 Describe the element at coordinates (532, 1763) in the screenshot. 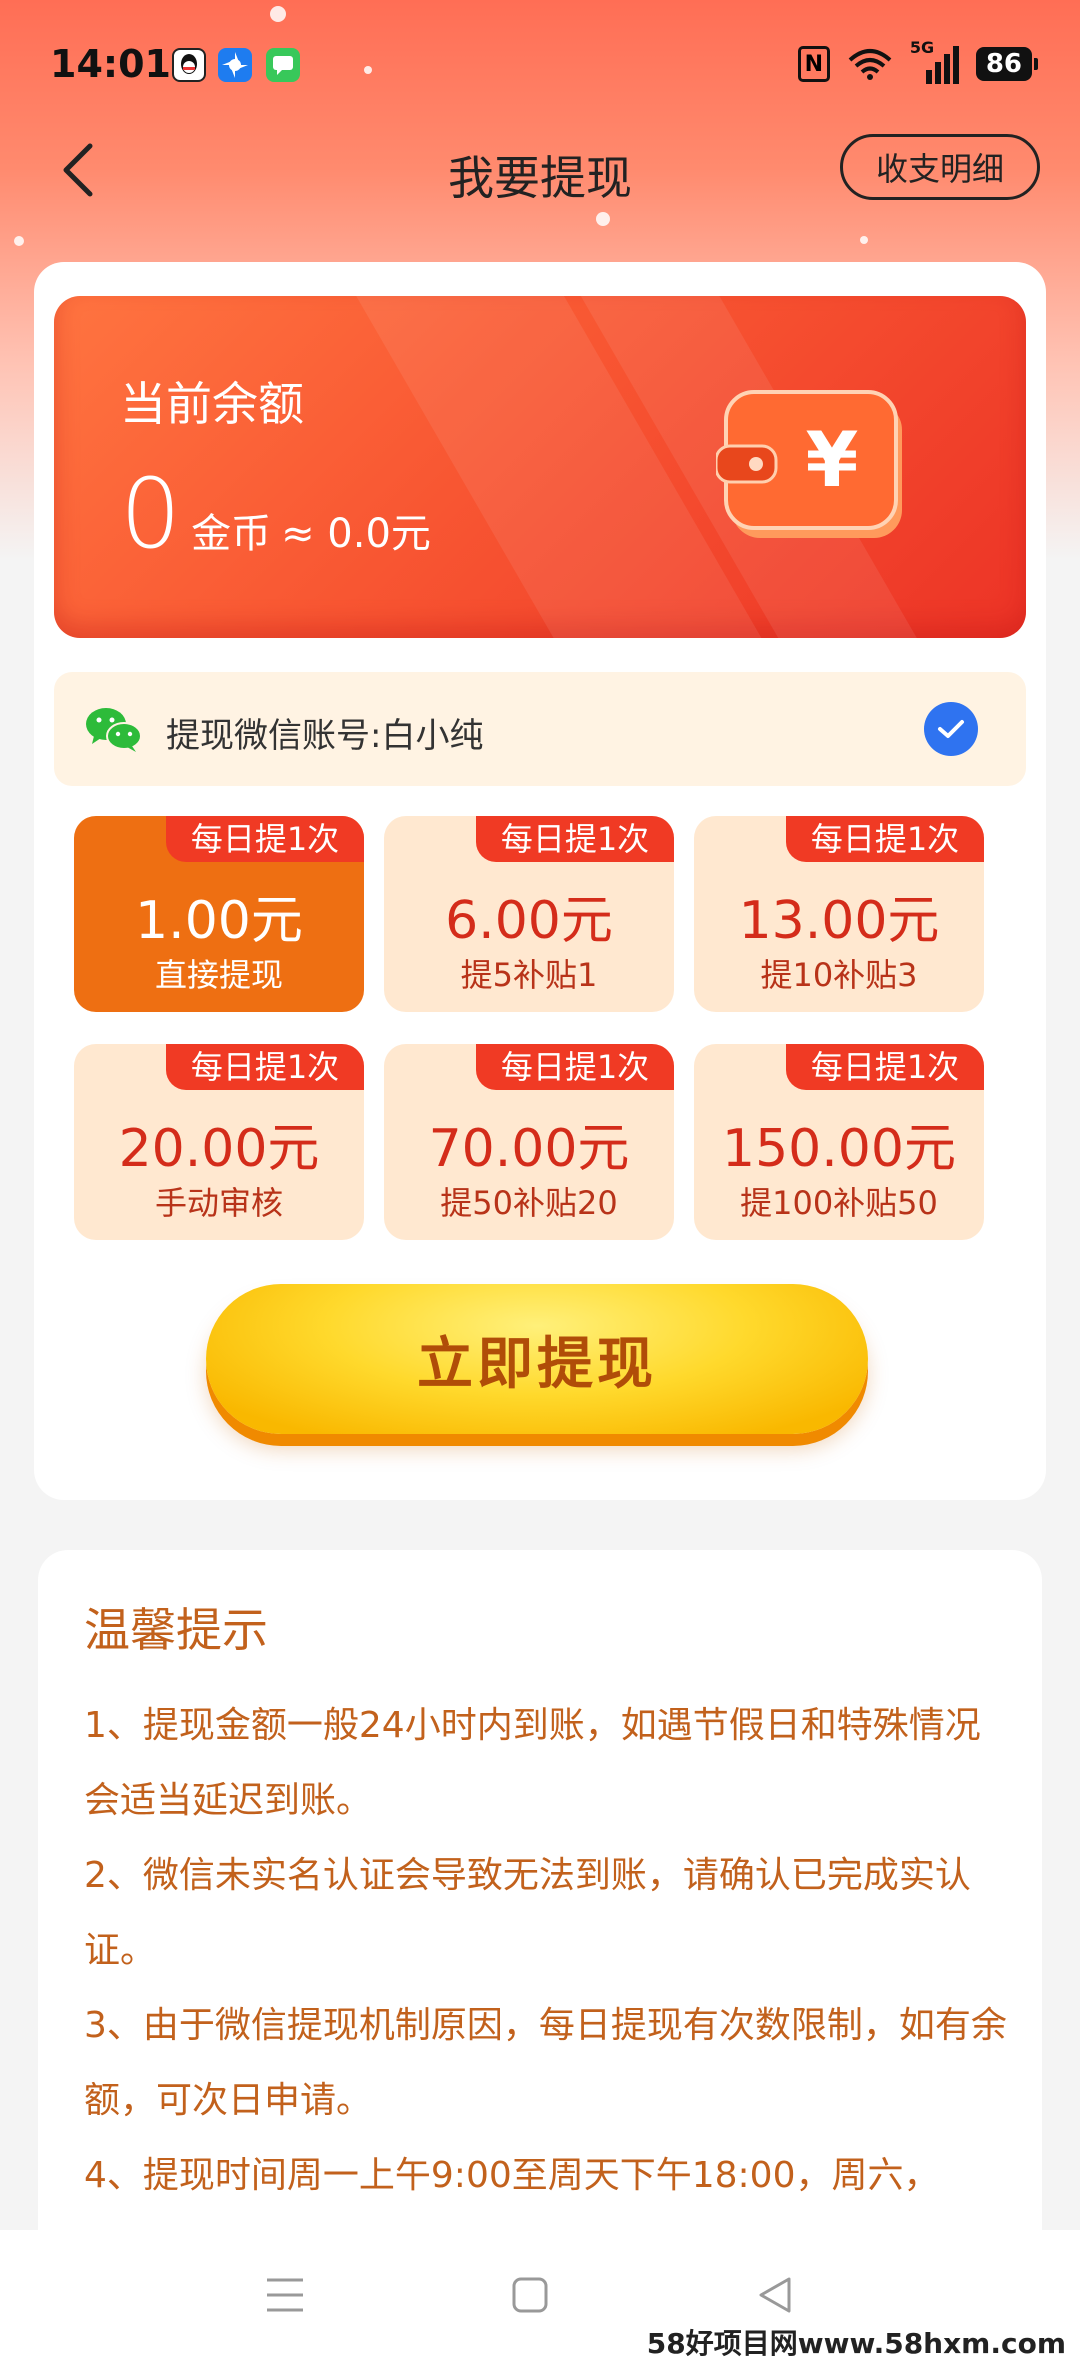

I see `tip-item: 1、提现金额一般24小时内到账，如遇节假日和特殊情况会适当延迟到账。` at that location.